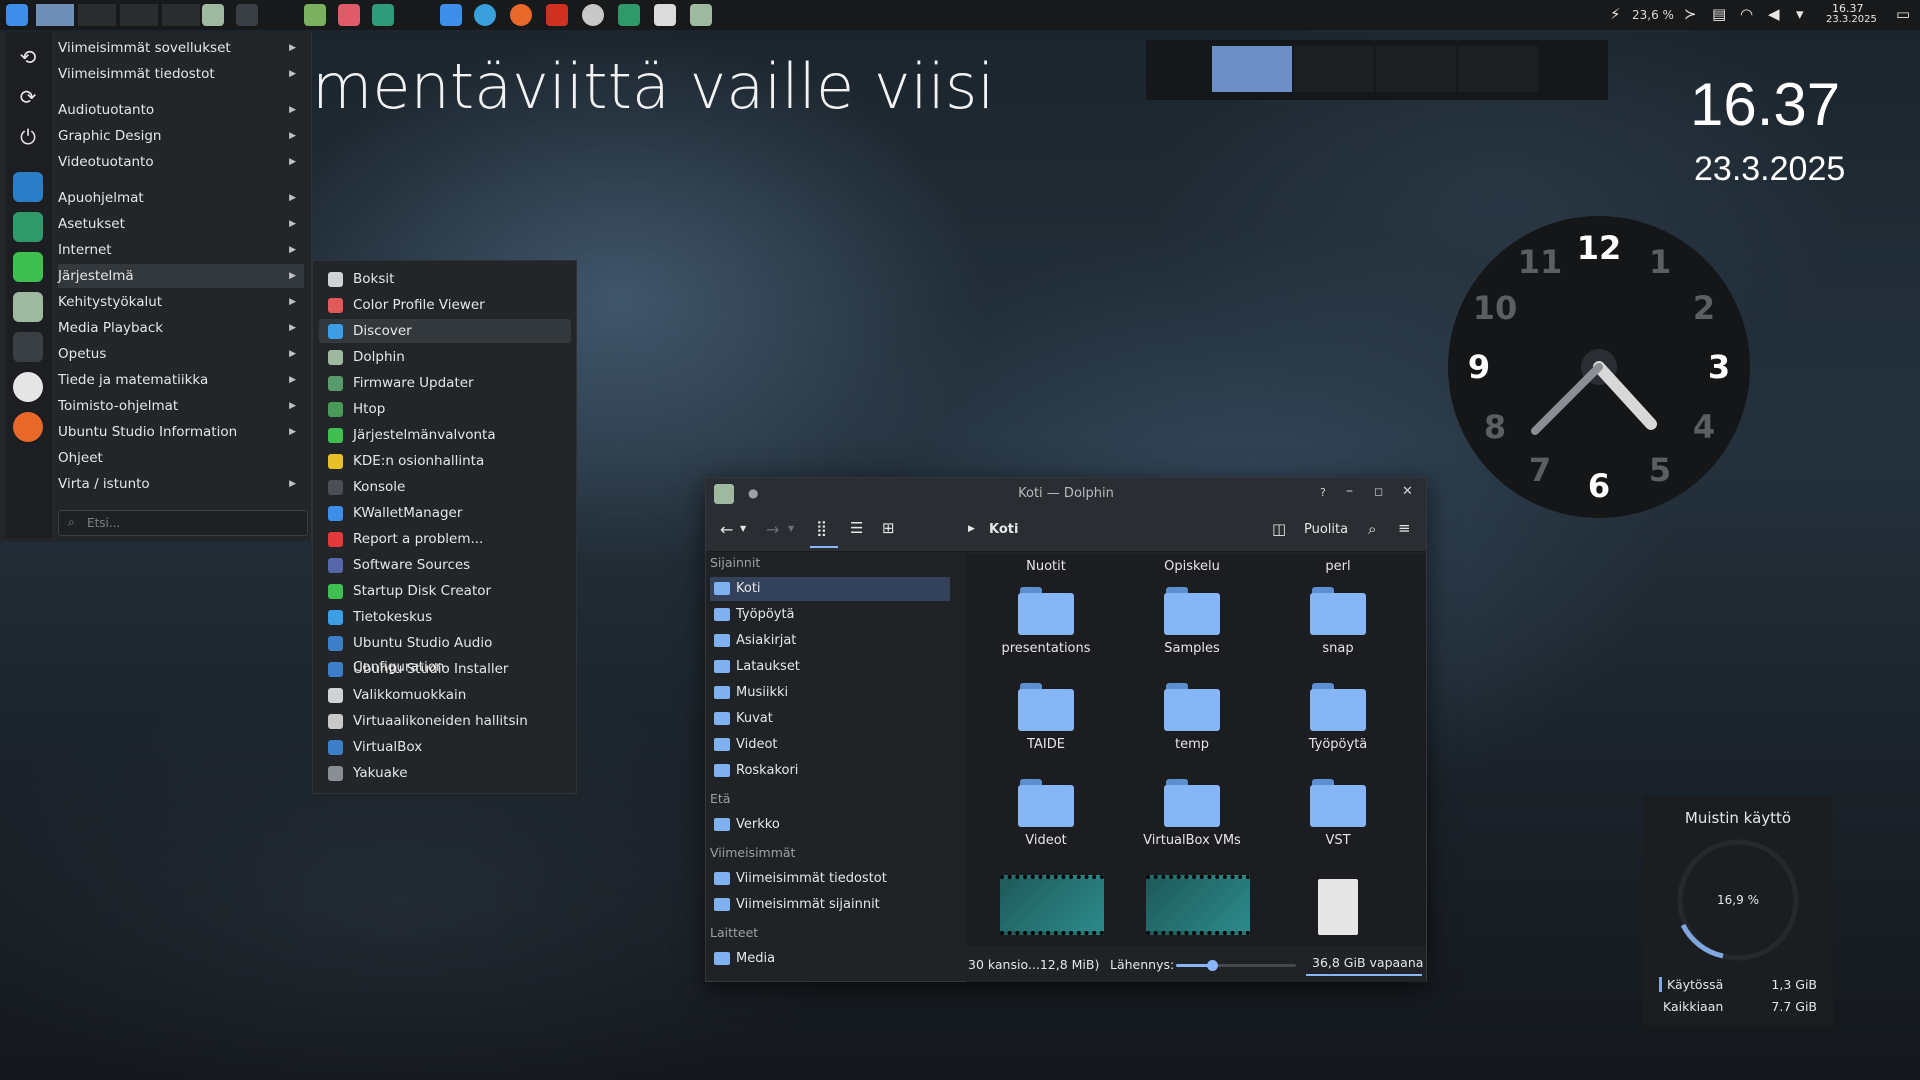  What do you see at coordinates (830, 879) in the screenshot?
I see `recent-item-0: Viimeisimmät tiedostot` at bounding box center [830, 879].